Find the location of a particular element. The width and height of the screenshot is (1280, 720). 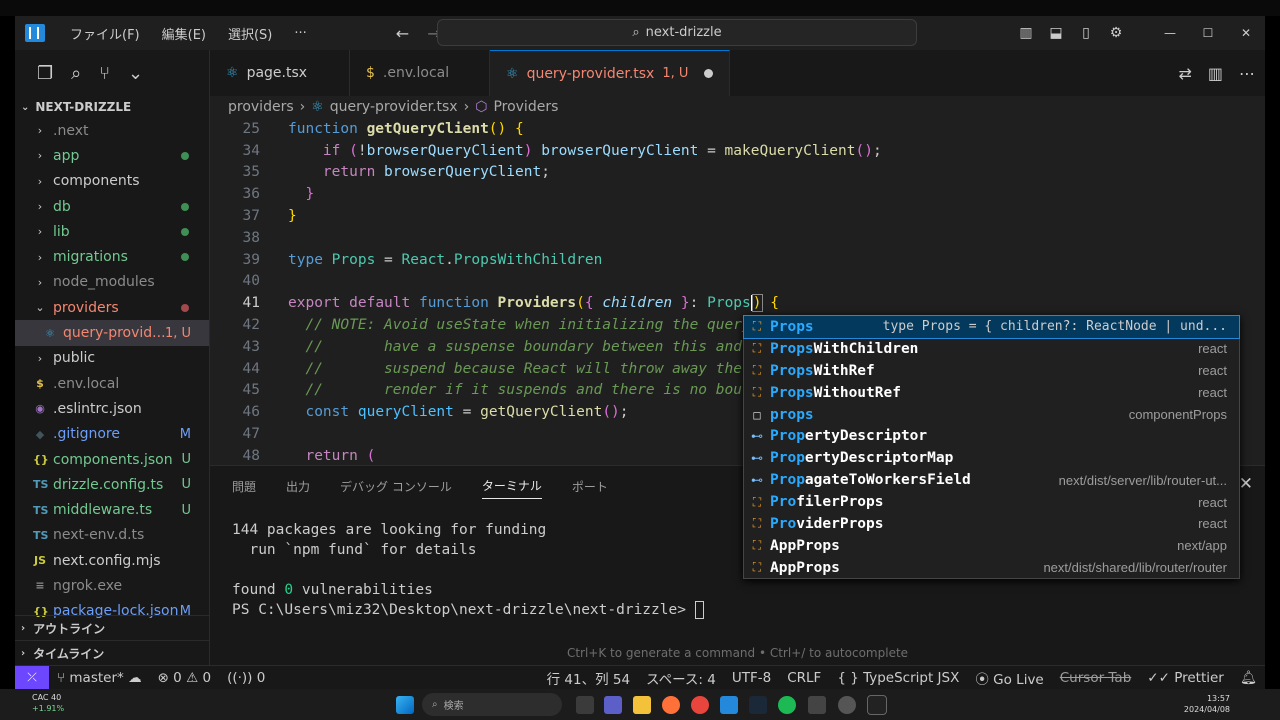

command-center-search: ⌕ next-drizzle is located at coordinates (677, 32).